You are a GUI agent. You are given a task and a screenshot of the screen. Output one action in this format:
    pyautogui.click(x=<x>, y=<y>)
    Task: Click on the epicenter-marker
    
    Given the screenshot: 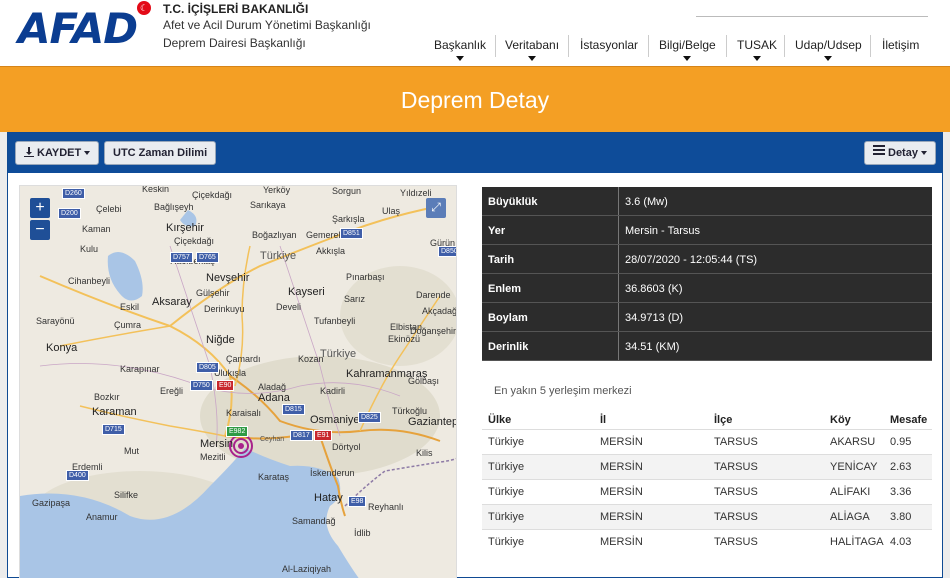 What is the action you would take?
    pyautogui.click(x=241, y=446)
    